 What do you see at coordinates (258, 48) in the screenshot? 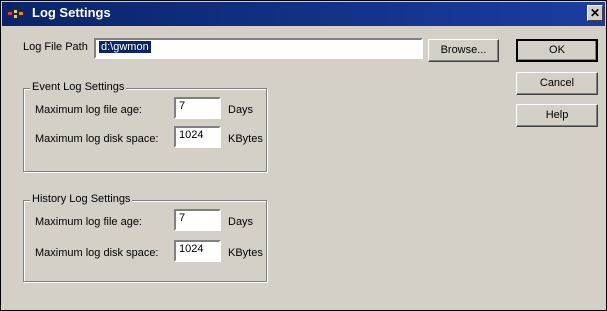
I see `log-file-path-input: d:\gwmon` at bounding box center [258, 48].